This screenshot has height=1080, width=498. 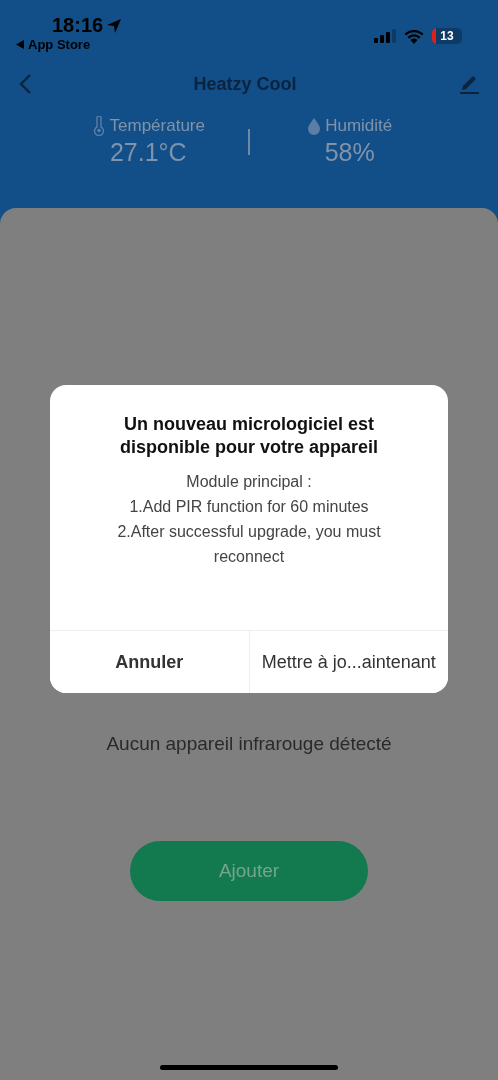 What do you see at coordinates (359, 126) in the screenshot?
I see `stat-label: Humidité` at bounding box center [359, 126].